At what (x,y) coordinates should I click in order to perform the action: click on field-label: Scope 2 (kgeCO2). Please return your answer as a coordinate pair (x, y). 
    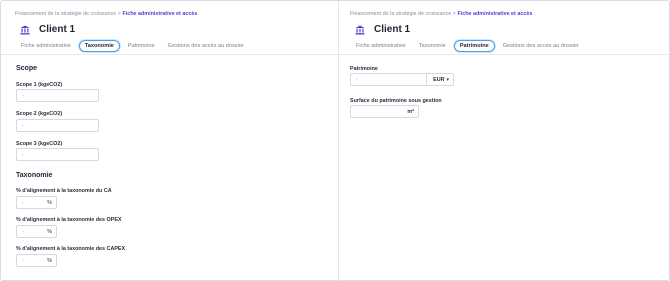
    Looking at the image, I should click on (39, 114).